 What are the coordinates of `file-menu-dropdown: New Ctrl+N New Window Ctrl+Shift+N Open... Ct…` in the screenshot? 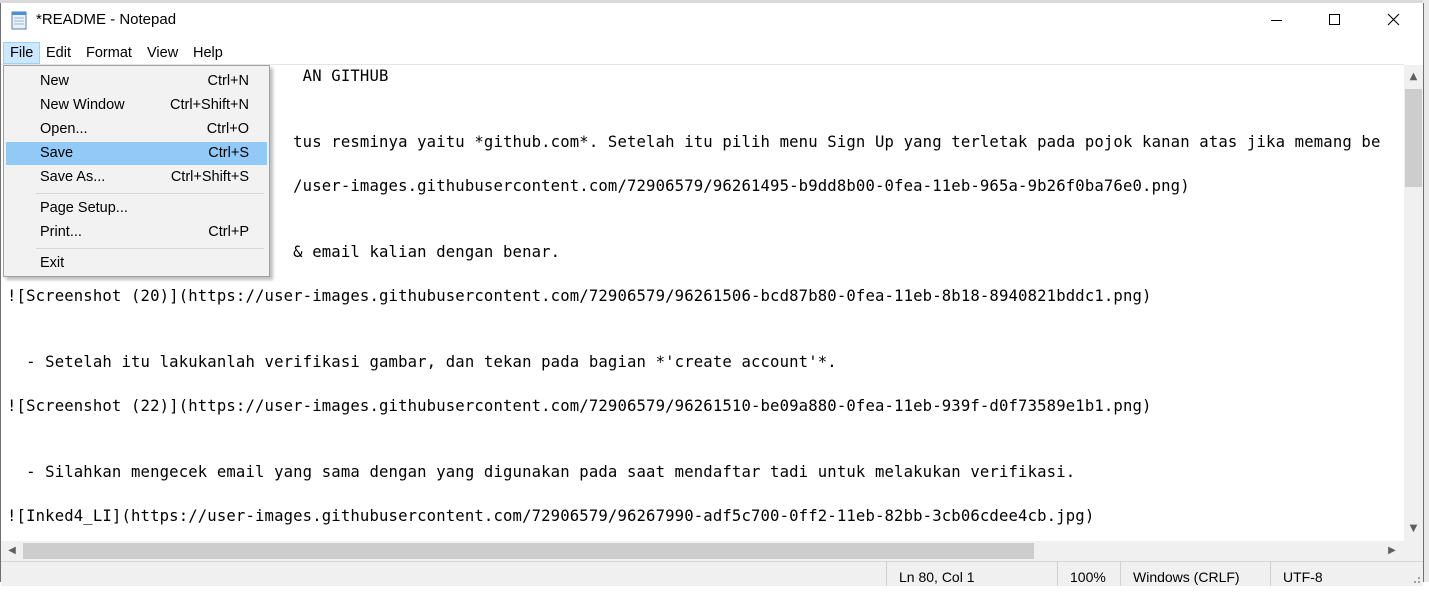 It's located at (136, 171).